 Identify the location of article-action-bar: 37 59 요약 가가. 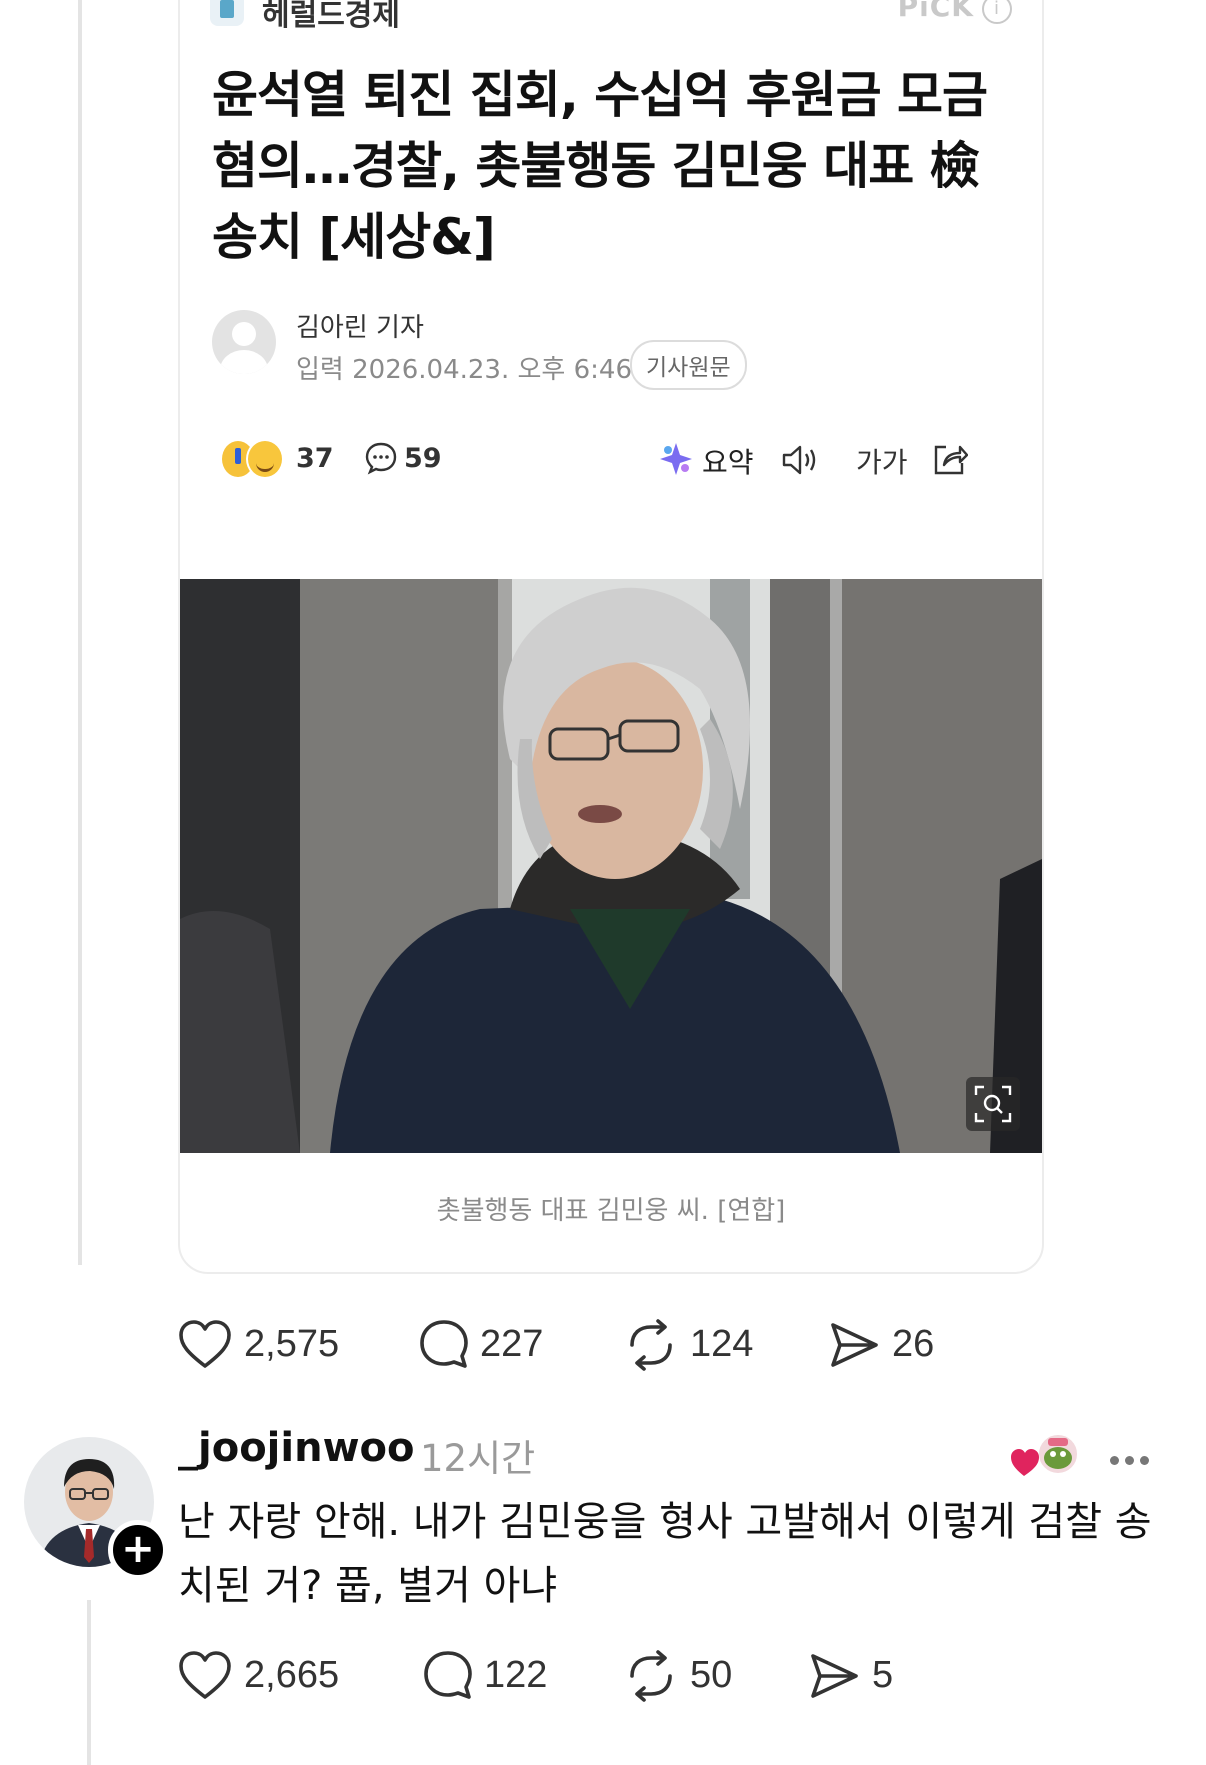
(612, 462).